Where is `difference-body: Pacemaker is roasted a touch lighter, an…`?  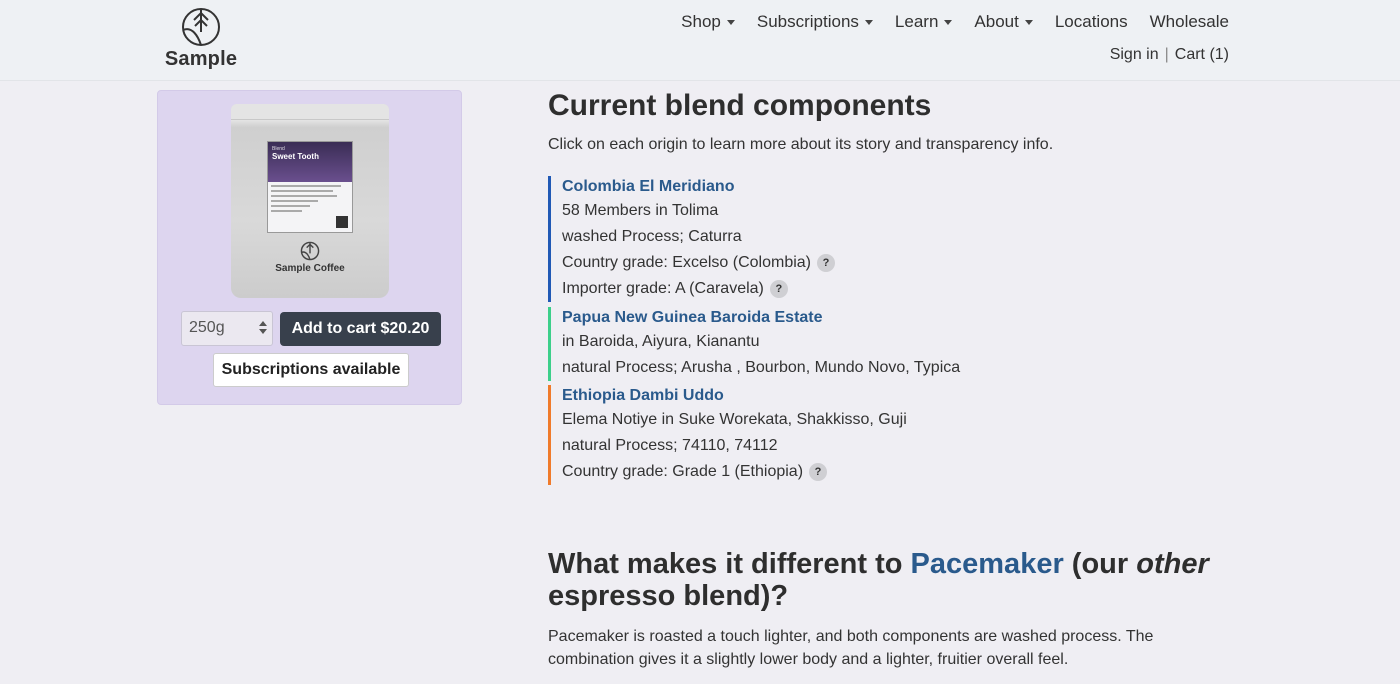
difference-body: Pacemaker is roasted a touch lighter, an… is located at coordinates (851, 648).